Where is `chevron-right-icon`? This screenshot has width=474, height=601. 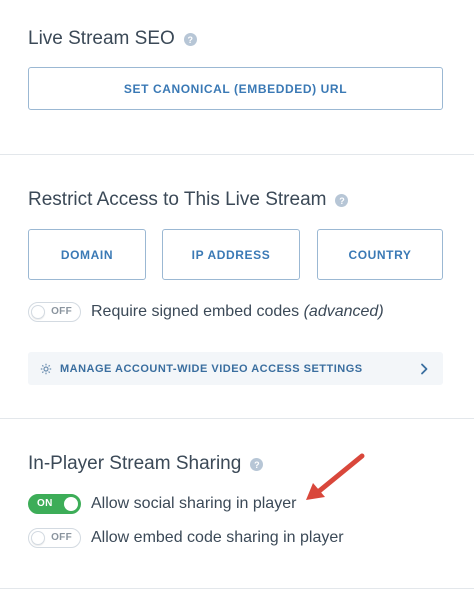 chevron-right-icon is located at coordinates (424, 369).